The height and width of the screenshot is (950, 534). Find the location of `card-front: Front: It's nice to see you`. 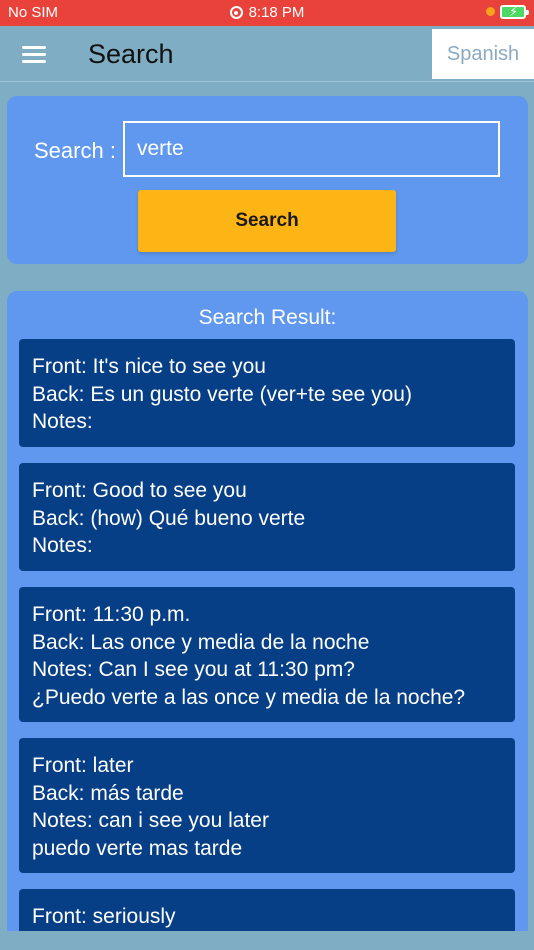

card-front: Front: It's nice to see you is located at coordinates (149, 366).